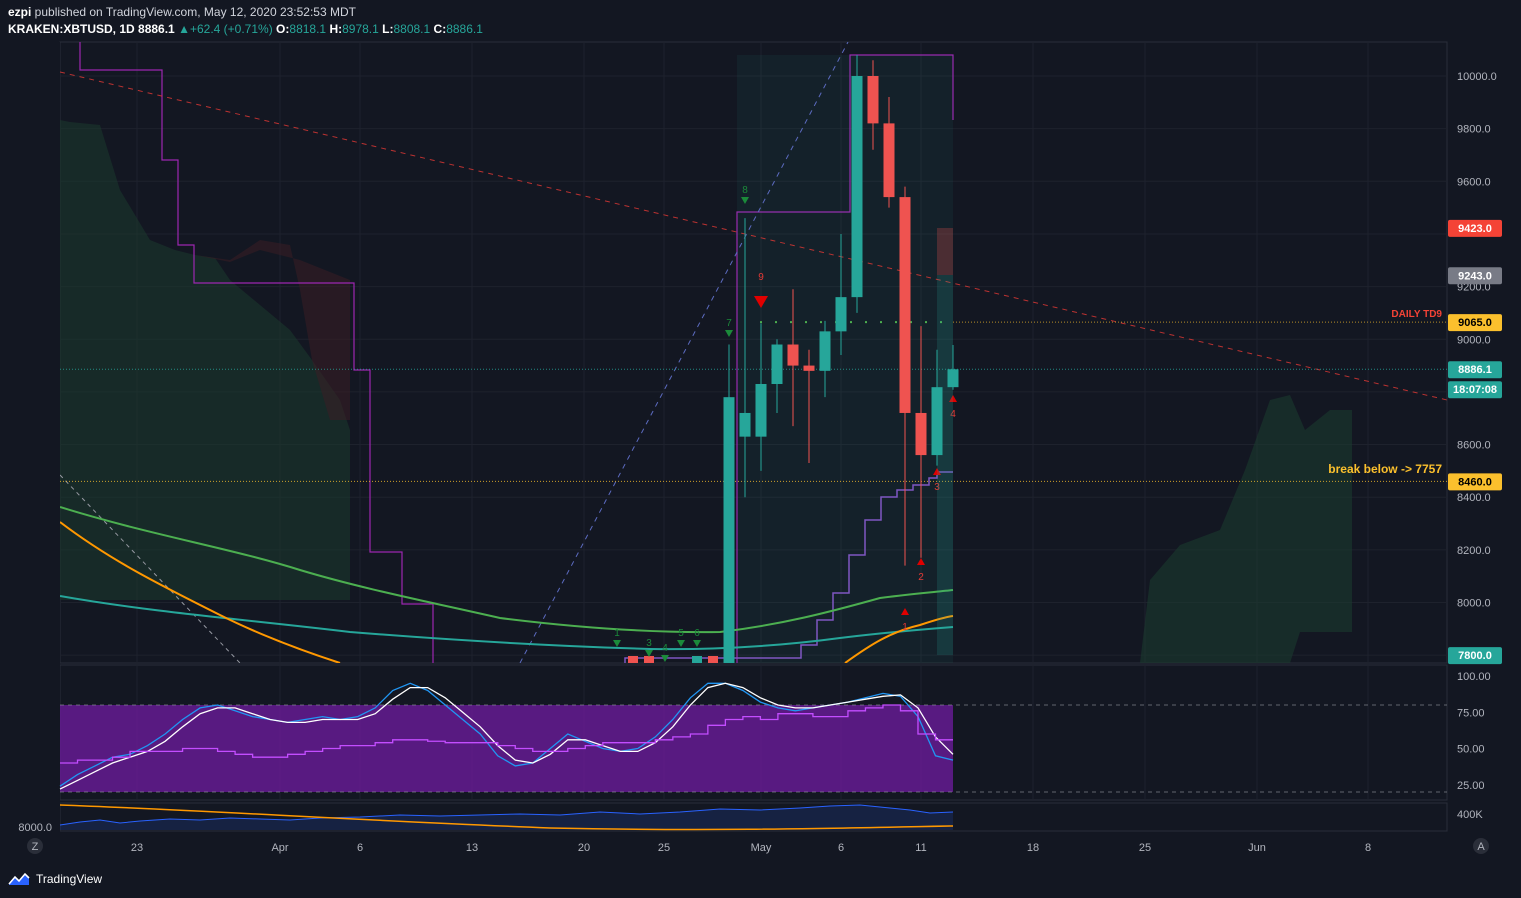  I want to click on td-setup-count: 2, so click(921, 577).